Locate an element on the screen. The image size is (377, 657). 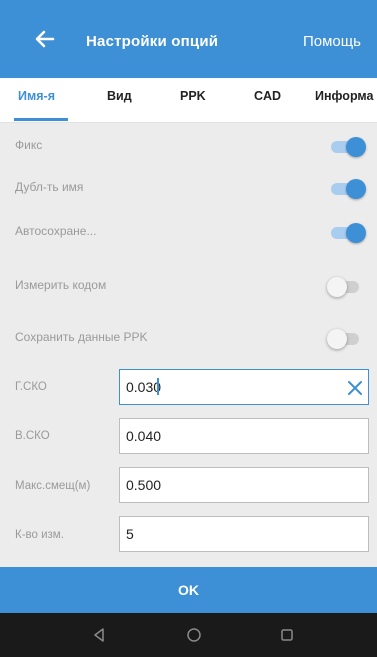
setting-label: Фикс is located at coordinates (29, 145).